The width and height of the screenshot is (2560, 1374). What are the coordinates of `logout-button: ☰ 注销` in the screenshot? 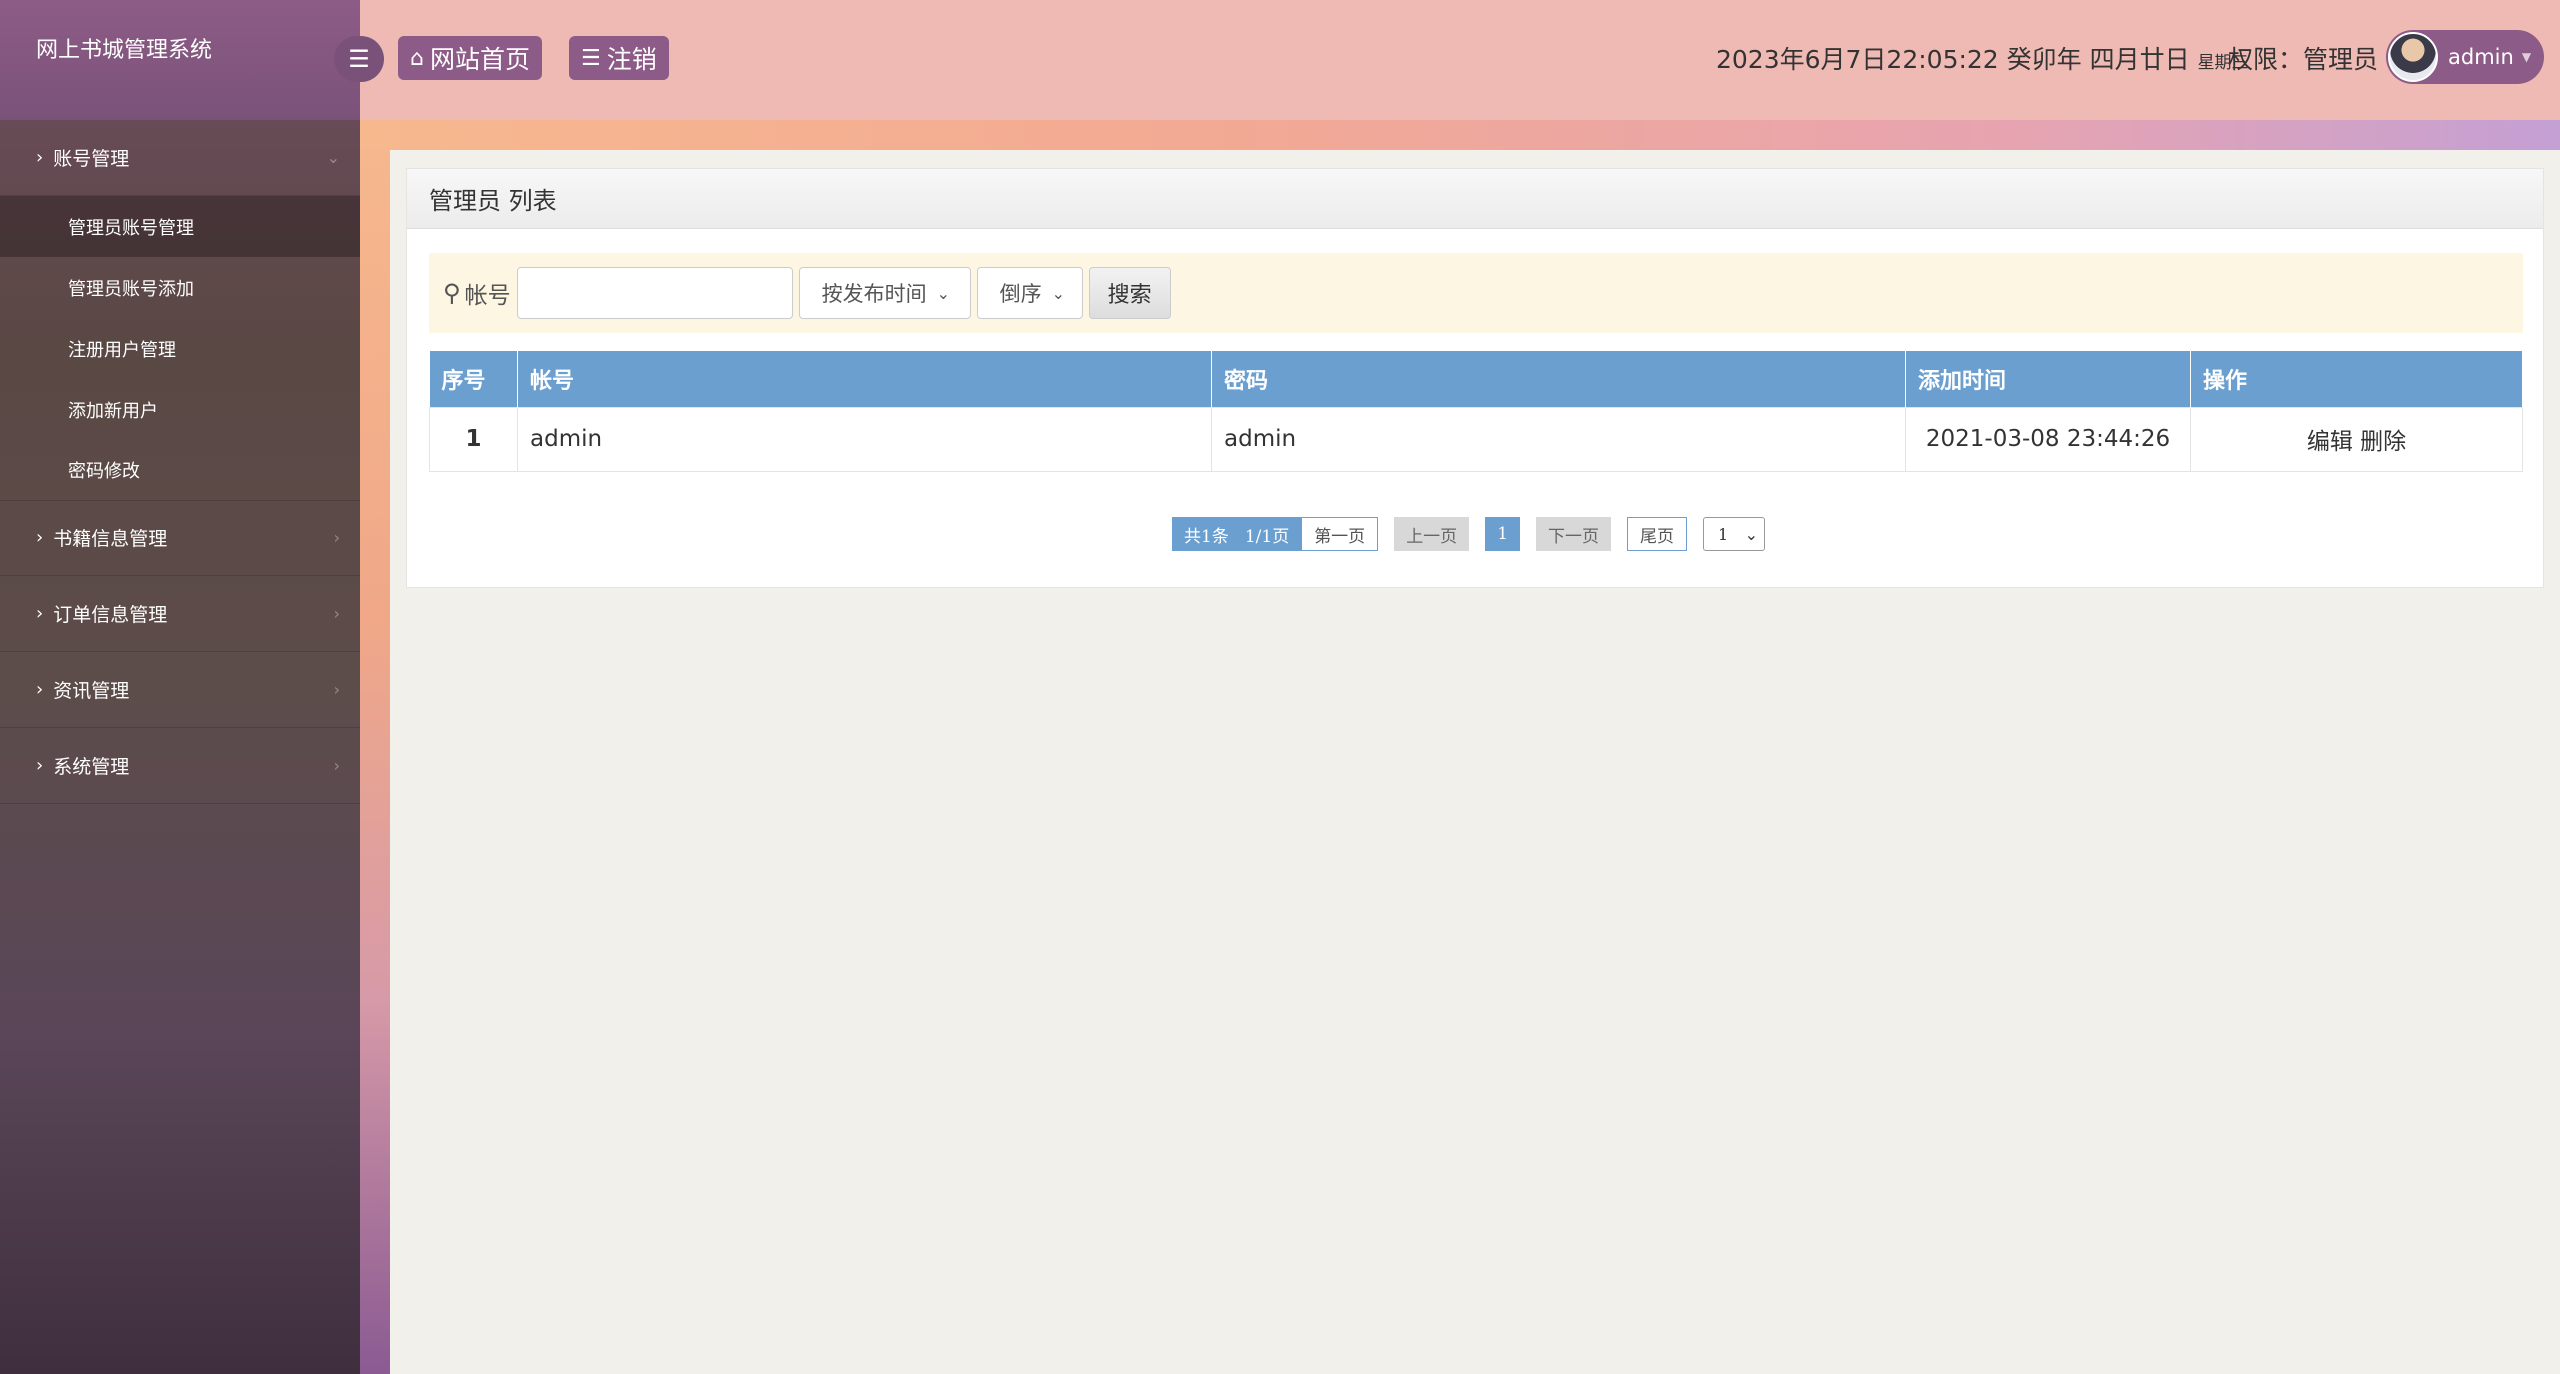 It's located at (619, 58).